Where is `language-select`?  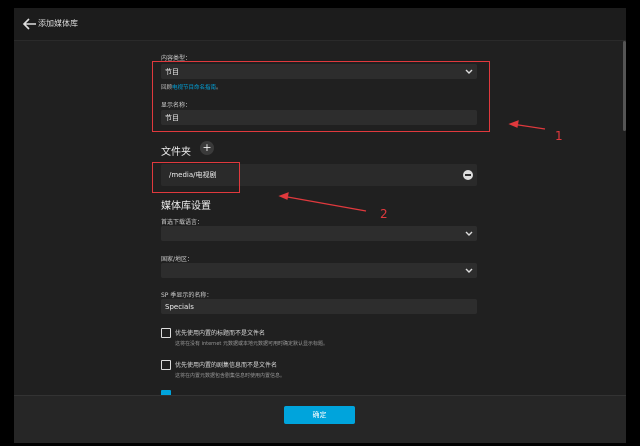
language-select is located at coordinates (319, 233).